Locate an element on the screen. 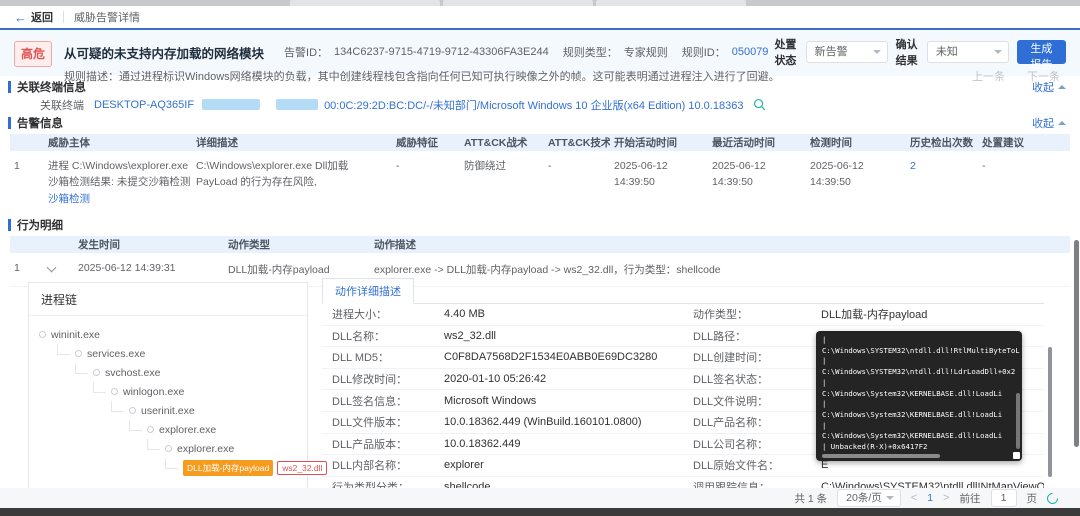 The height and width of the screenshot is (516, 1080). chevron-up-icon is located at coordinates (1062, 87).